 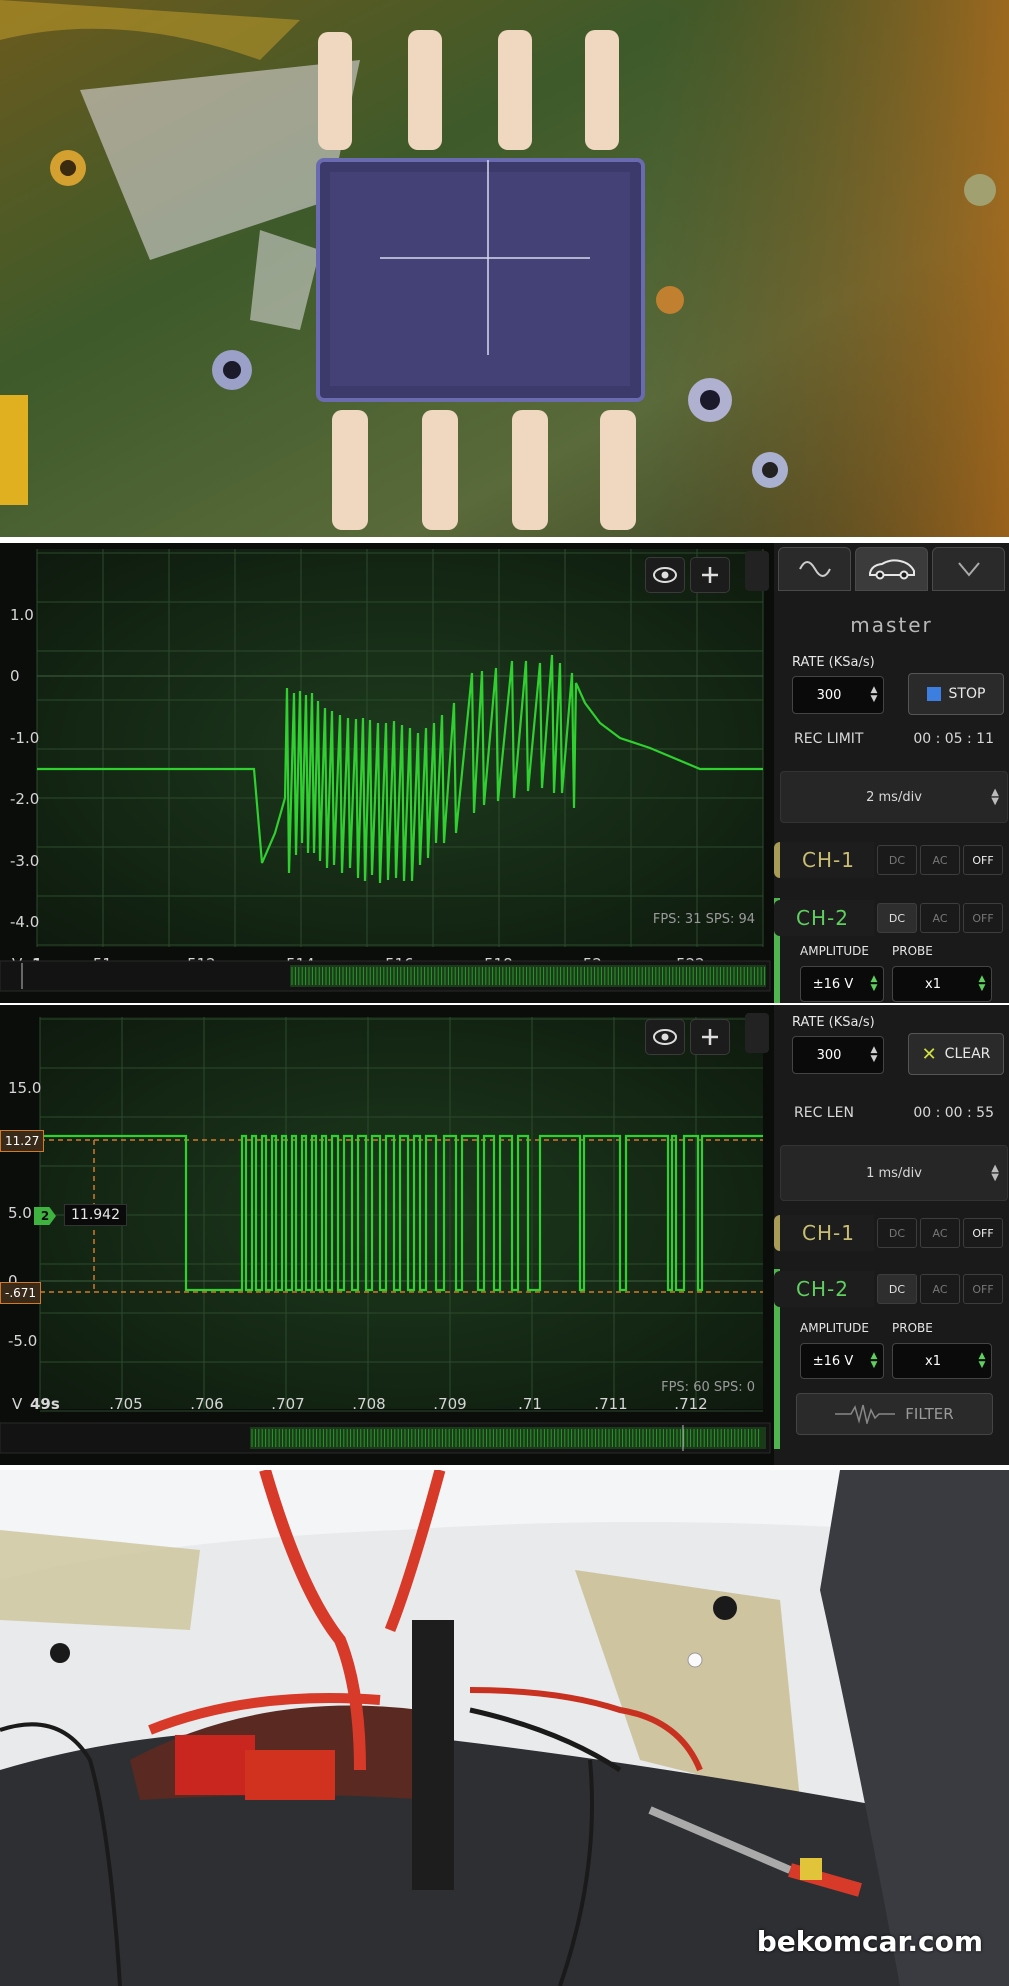 I want to click on amplitude-label: AMPLITUDE, so click(x=834, y=1328).